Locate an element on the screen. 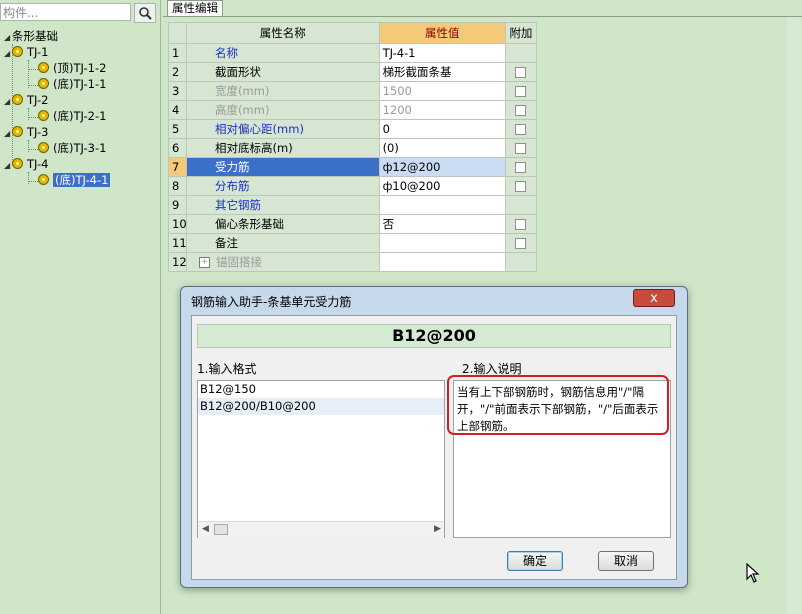 This screenshot has height=614, width=802. property-value-cell: 梯形截面条基 is located at coordinates (442, 72).